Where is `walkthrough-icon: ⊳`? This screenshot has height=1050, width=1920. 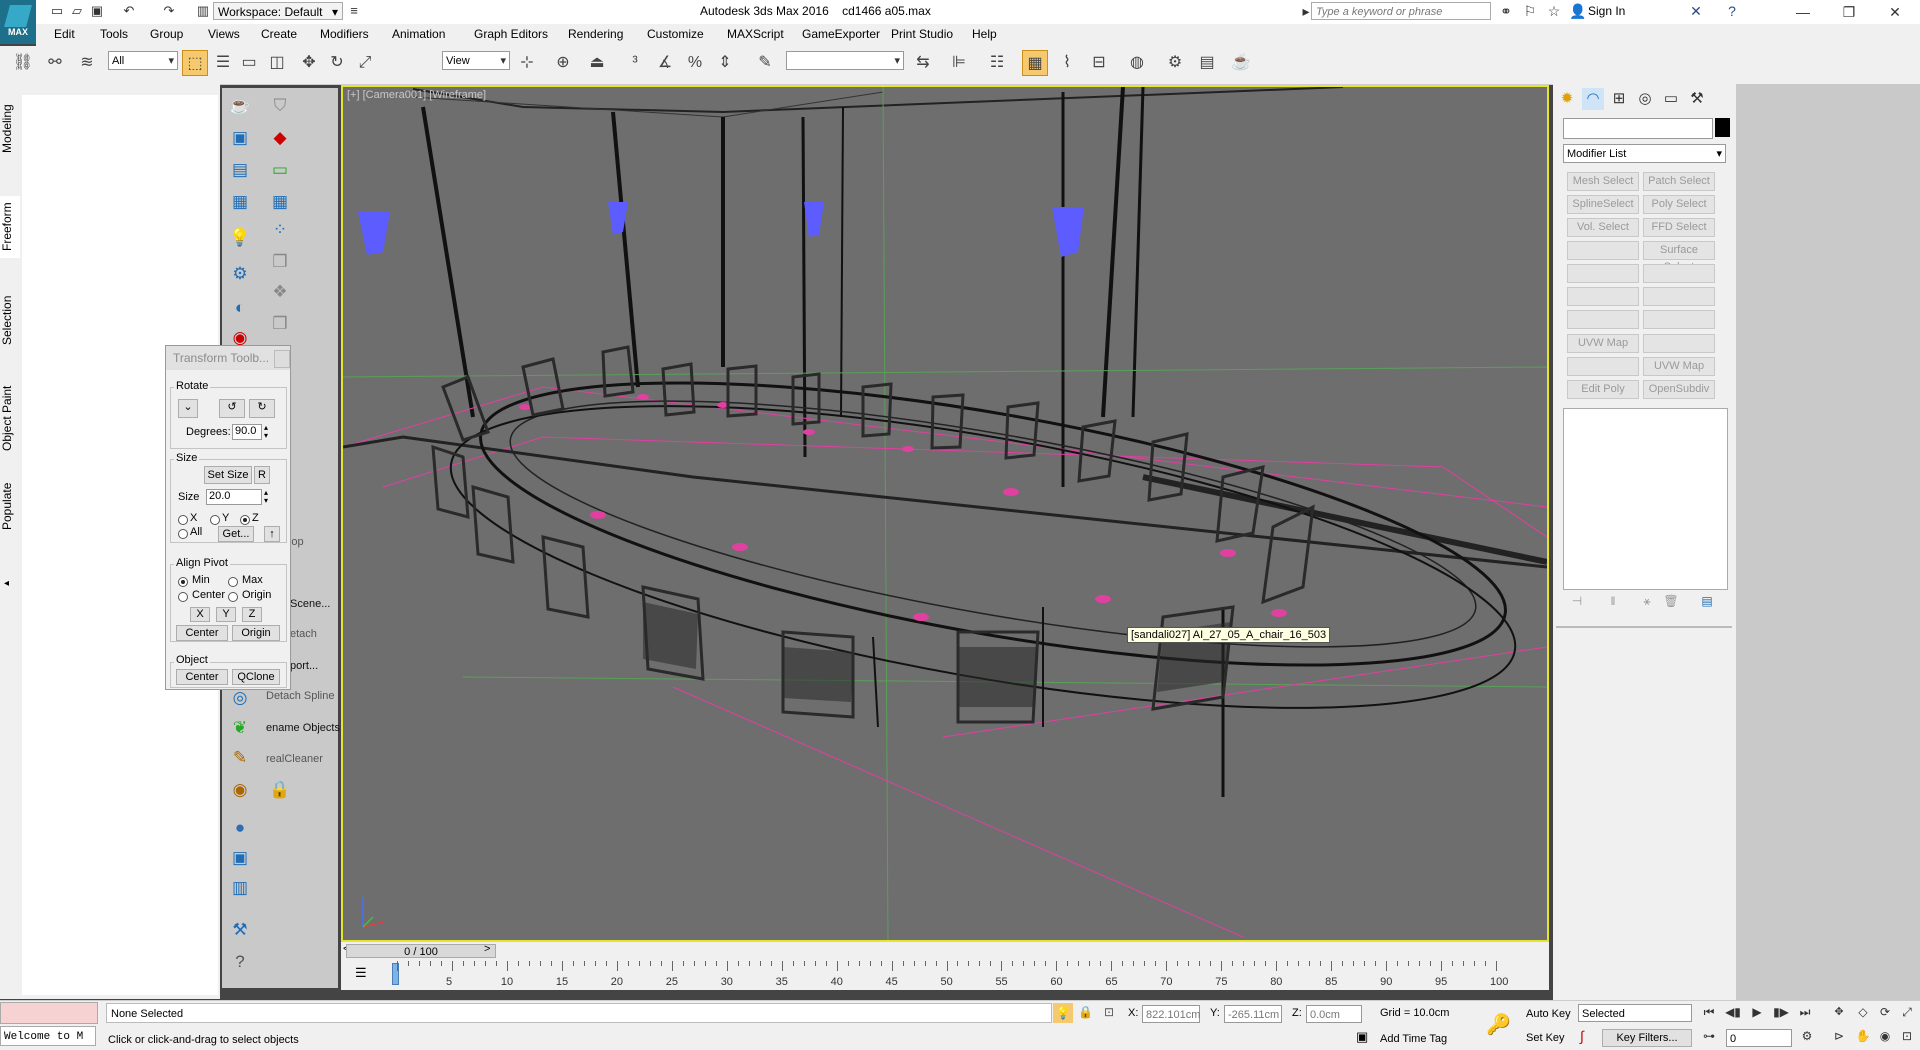
walkthrough-icon: ⊳ is located at coordinates (1839, 1036).